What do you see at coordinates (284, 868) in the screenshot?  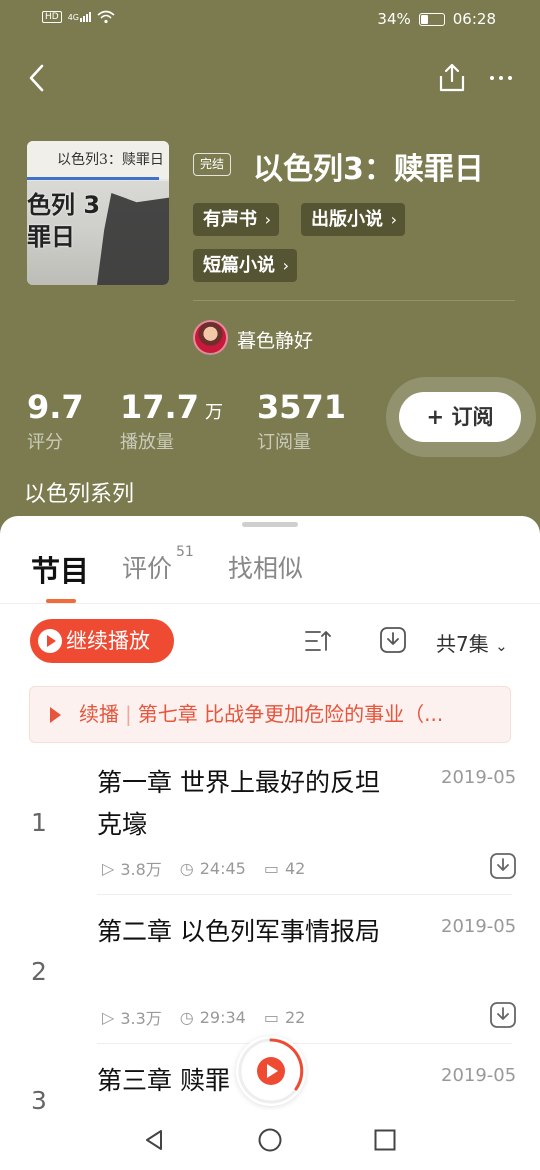 I see `comment-count: ▭ 42` at bounding box center [284, 868].